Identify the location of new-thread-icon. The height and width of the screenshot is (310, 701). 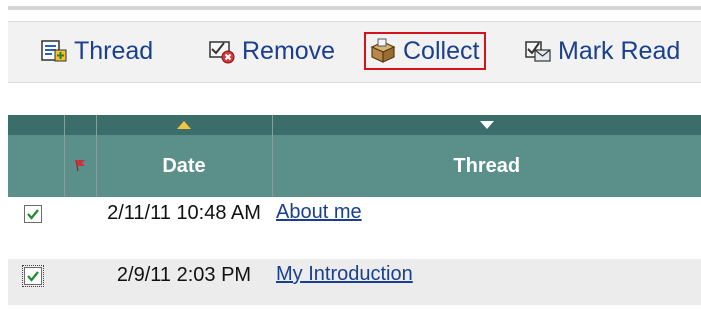
(54, 51).